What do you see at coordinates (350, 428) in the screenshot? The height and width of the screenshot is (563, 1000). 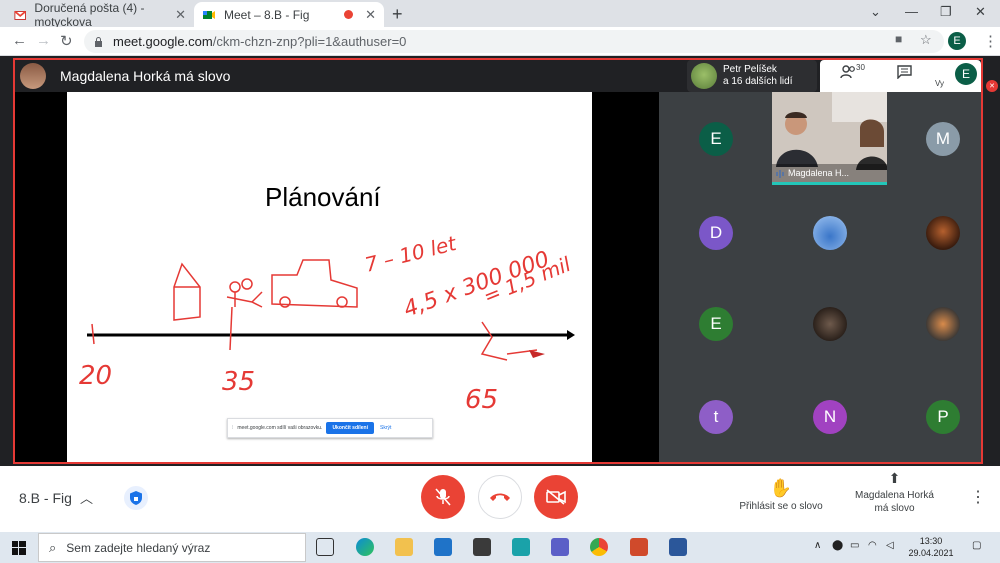 I see `stop-sharing-button: Ukončit sdílení` at bounding box center [350, 428].